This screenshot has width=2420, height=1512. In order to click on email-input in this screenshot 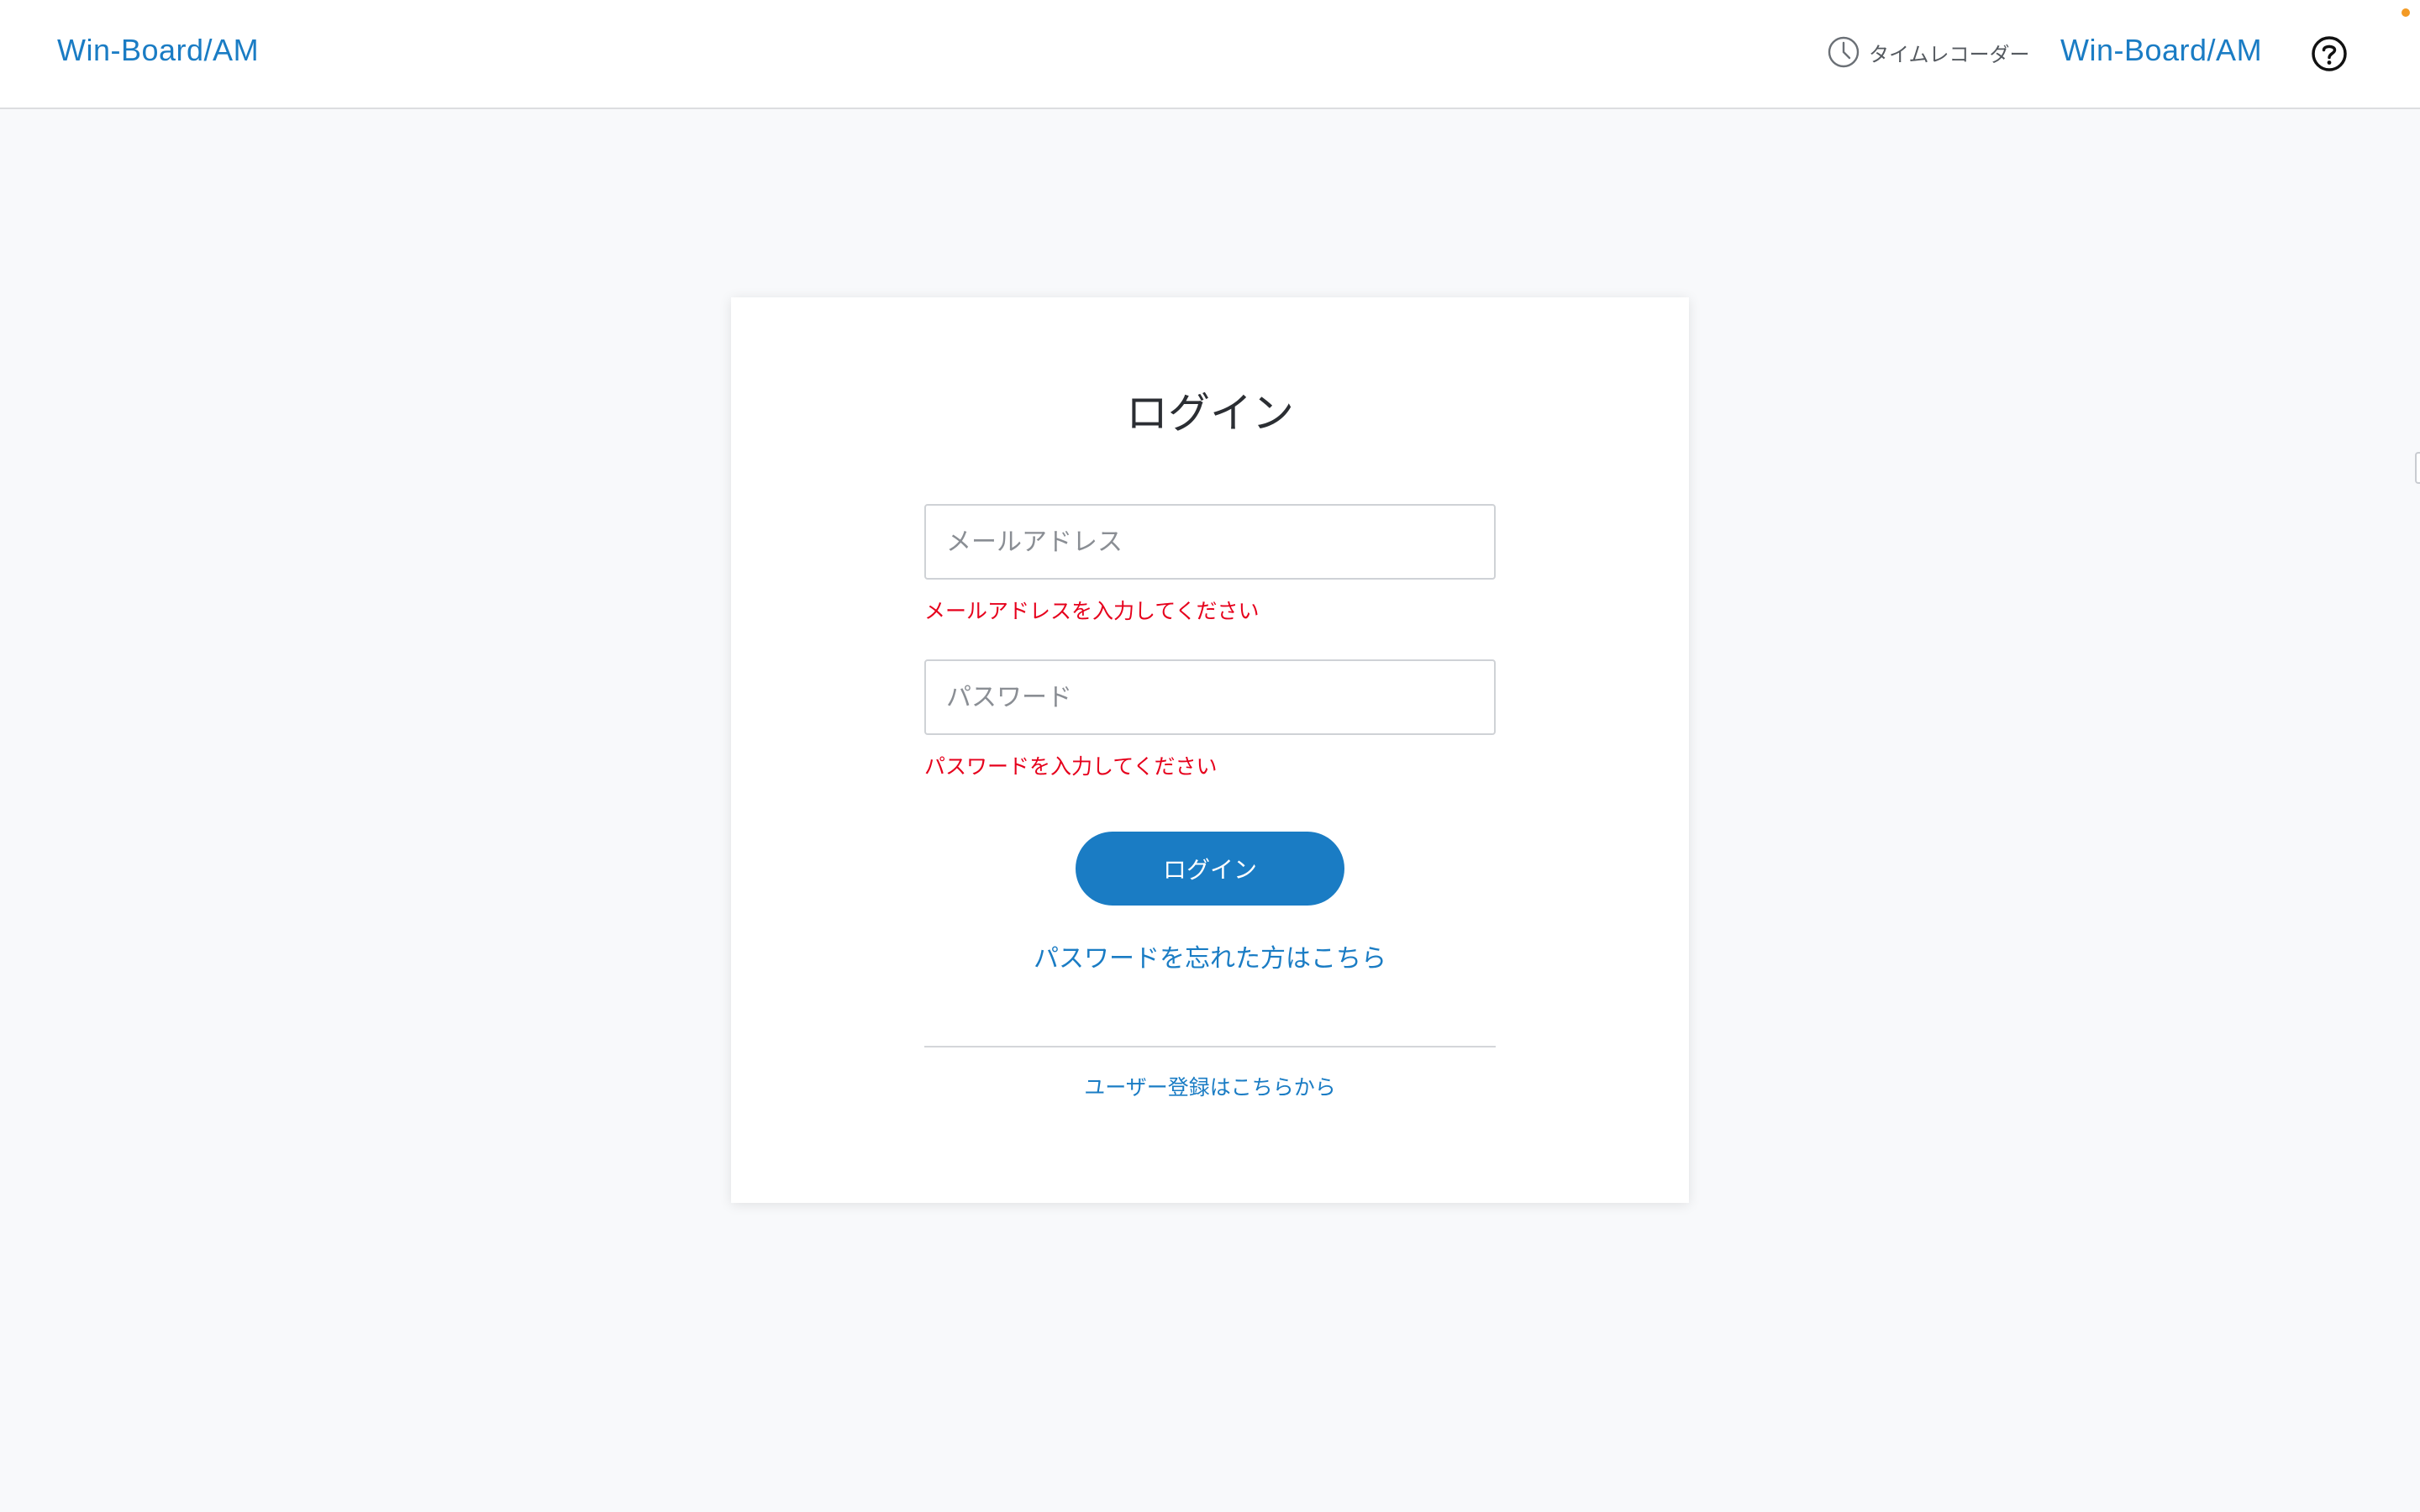, I will do `click(1210, 542)`.